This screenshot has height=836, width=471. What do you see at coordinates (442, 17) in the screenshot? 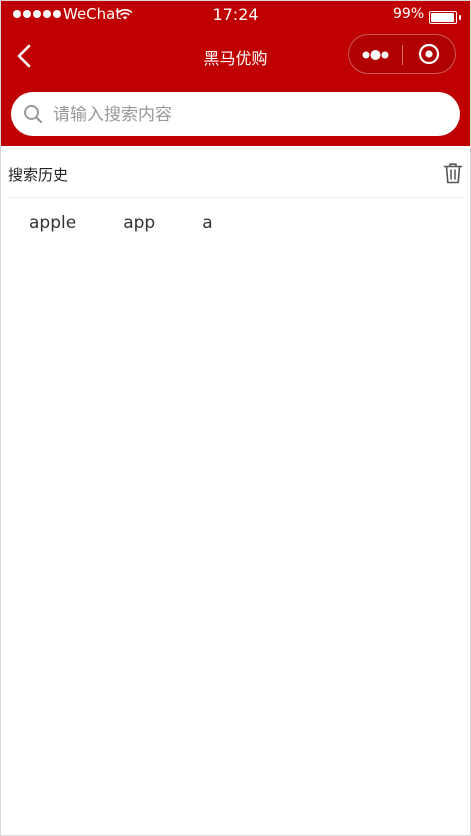
I see `battery-fill` at bounding box center [442, 17].